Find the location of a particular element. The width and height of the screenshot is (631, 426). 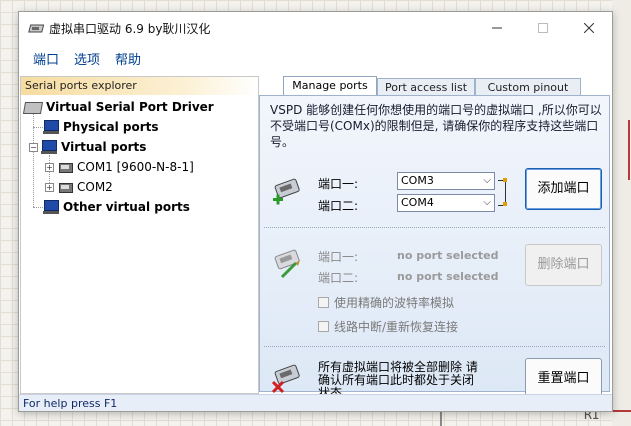

tree-item-com1: + COM1 [9600-N-8-1] is located at coordinates (119, 167).